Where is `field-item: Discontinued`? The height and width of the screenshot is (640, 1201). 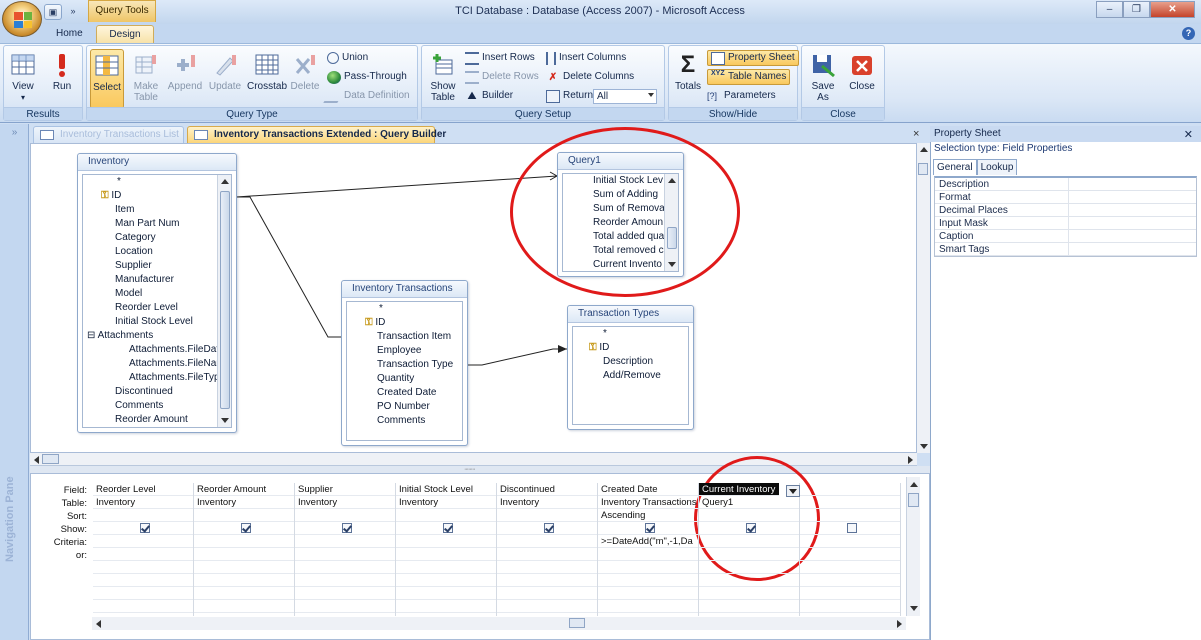
field-item: Discontinued is located at coordinates (157, 392).